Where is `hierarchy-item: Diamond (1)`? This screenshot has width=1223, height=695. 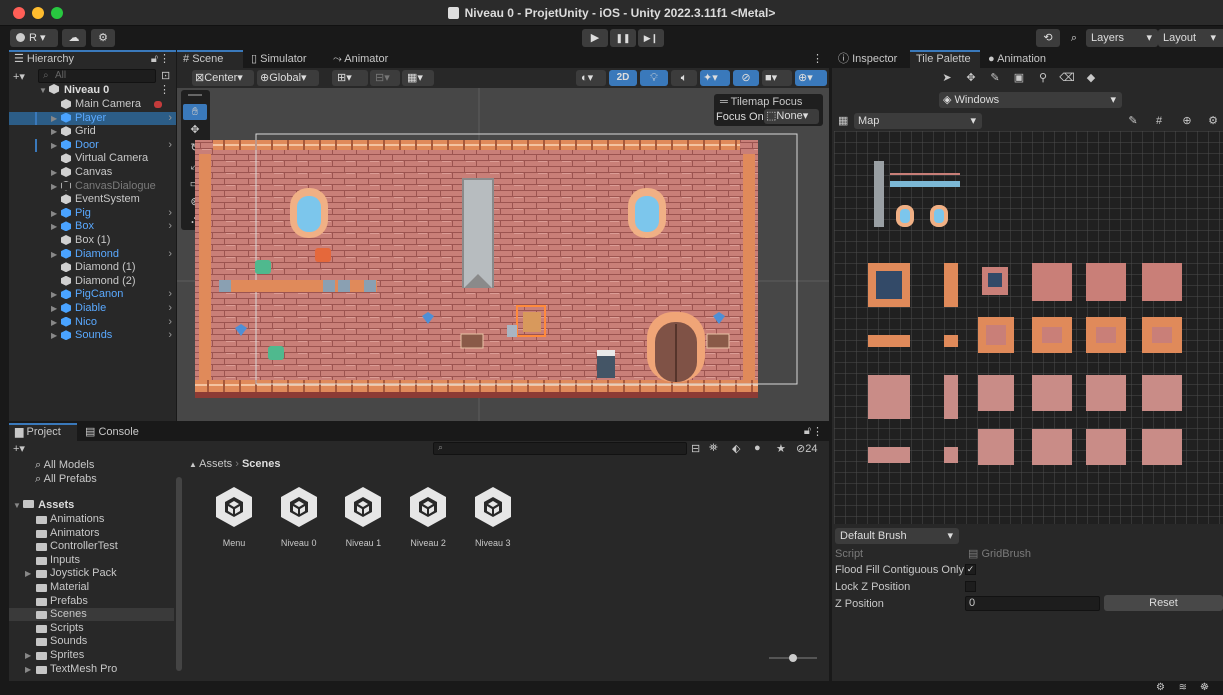 hierarchy-item: Diamond (1) is located at coordinates (92, 267).